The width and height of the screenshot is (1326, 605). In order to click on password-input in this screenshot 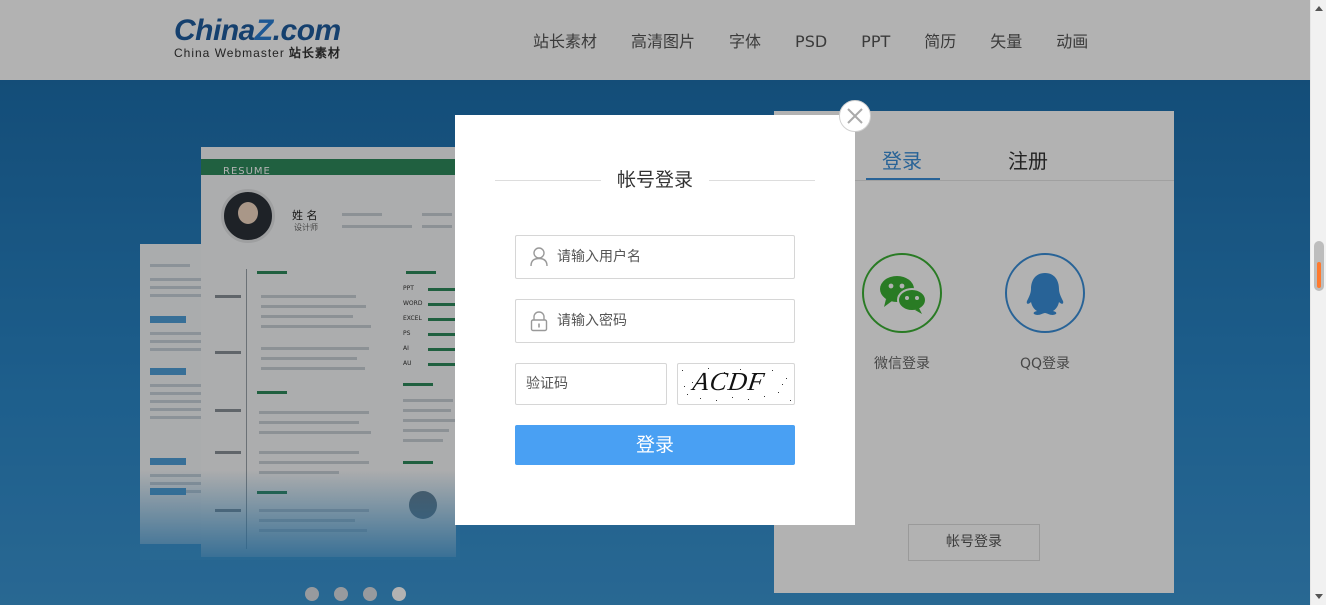, I will do `click(672, 321)`.